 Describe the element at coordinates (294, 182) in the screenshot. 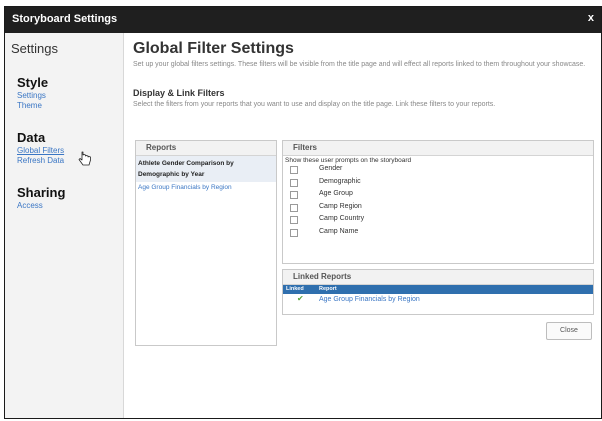

I see `filter-checkbox-demographic` at that location.